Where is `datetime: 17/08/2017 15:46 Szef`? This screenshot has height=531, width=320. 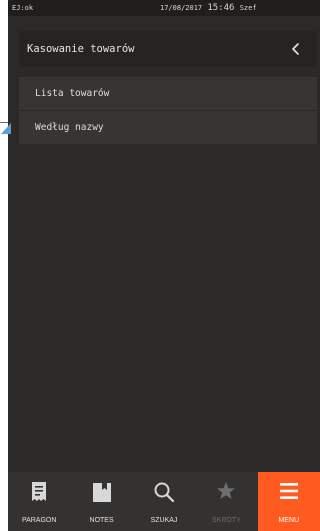
datetime: 17/08/2017 15:46 Szef is located at coordinates (208, 8).